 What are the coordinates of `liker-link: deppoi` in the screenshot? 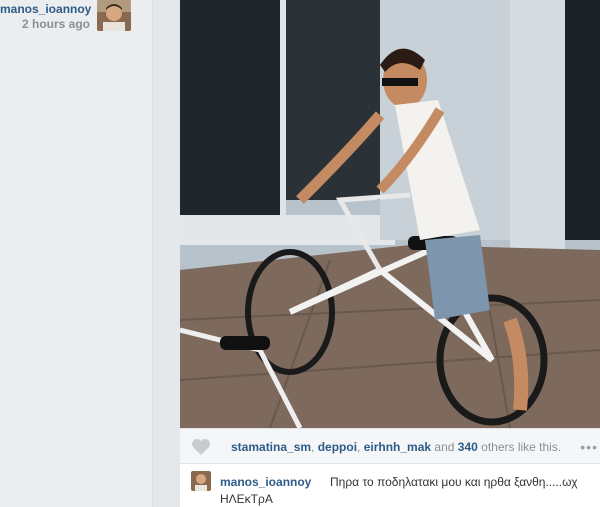 It's located at (337, 447).